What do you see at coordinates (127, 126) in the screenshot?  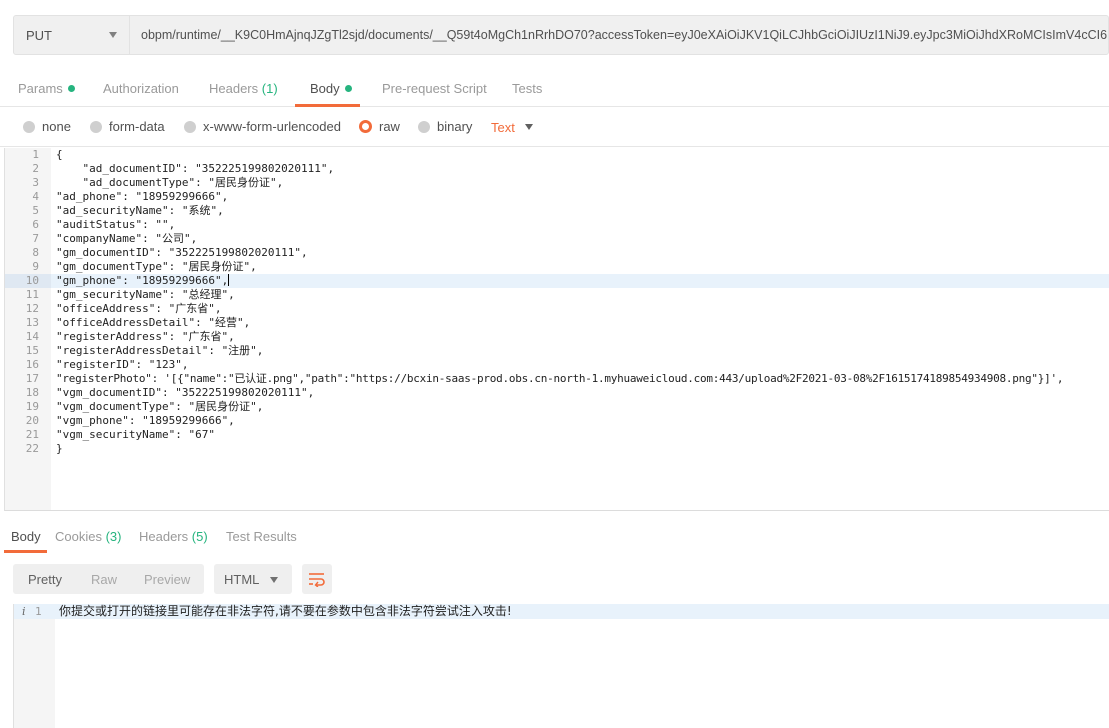 I see `radio-form-data: form-data` at bounding box center [127, 126].